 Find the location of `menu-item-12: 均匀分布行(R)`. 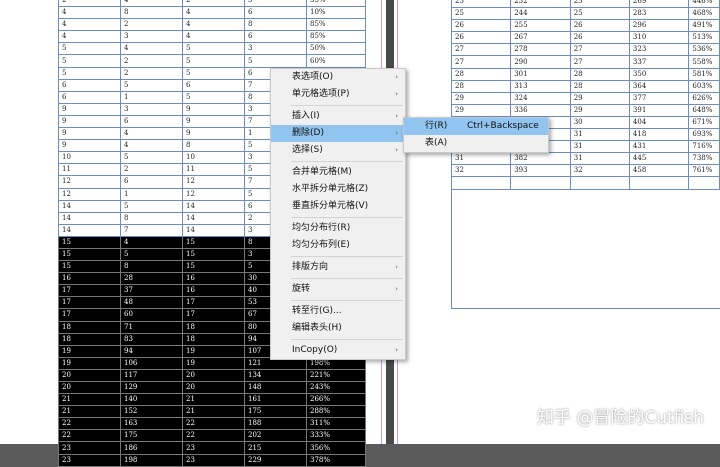

menu-item-12: 均匀分布行(R) is located at coordinates (338, 228).